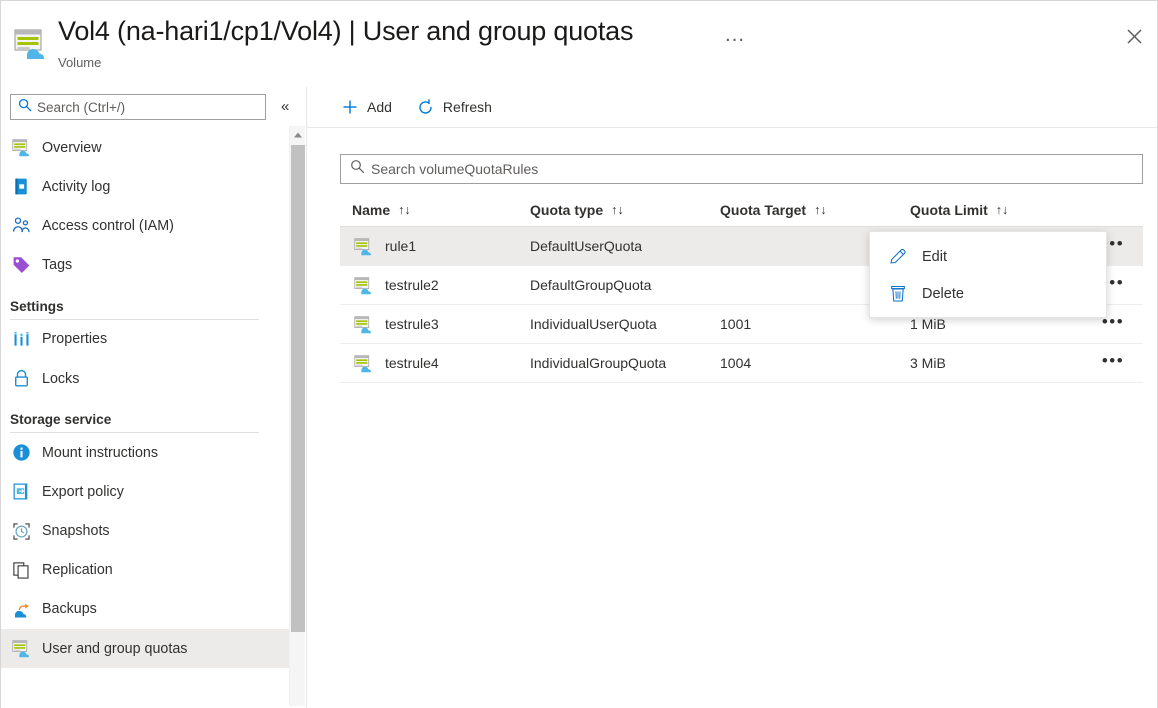 This screenshot has width=1158, height=708. What do you see at coordinates (145, 147) in the screenshot?
I see `sidebar-item-overview: Overview` at bounding box center [145, 147].